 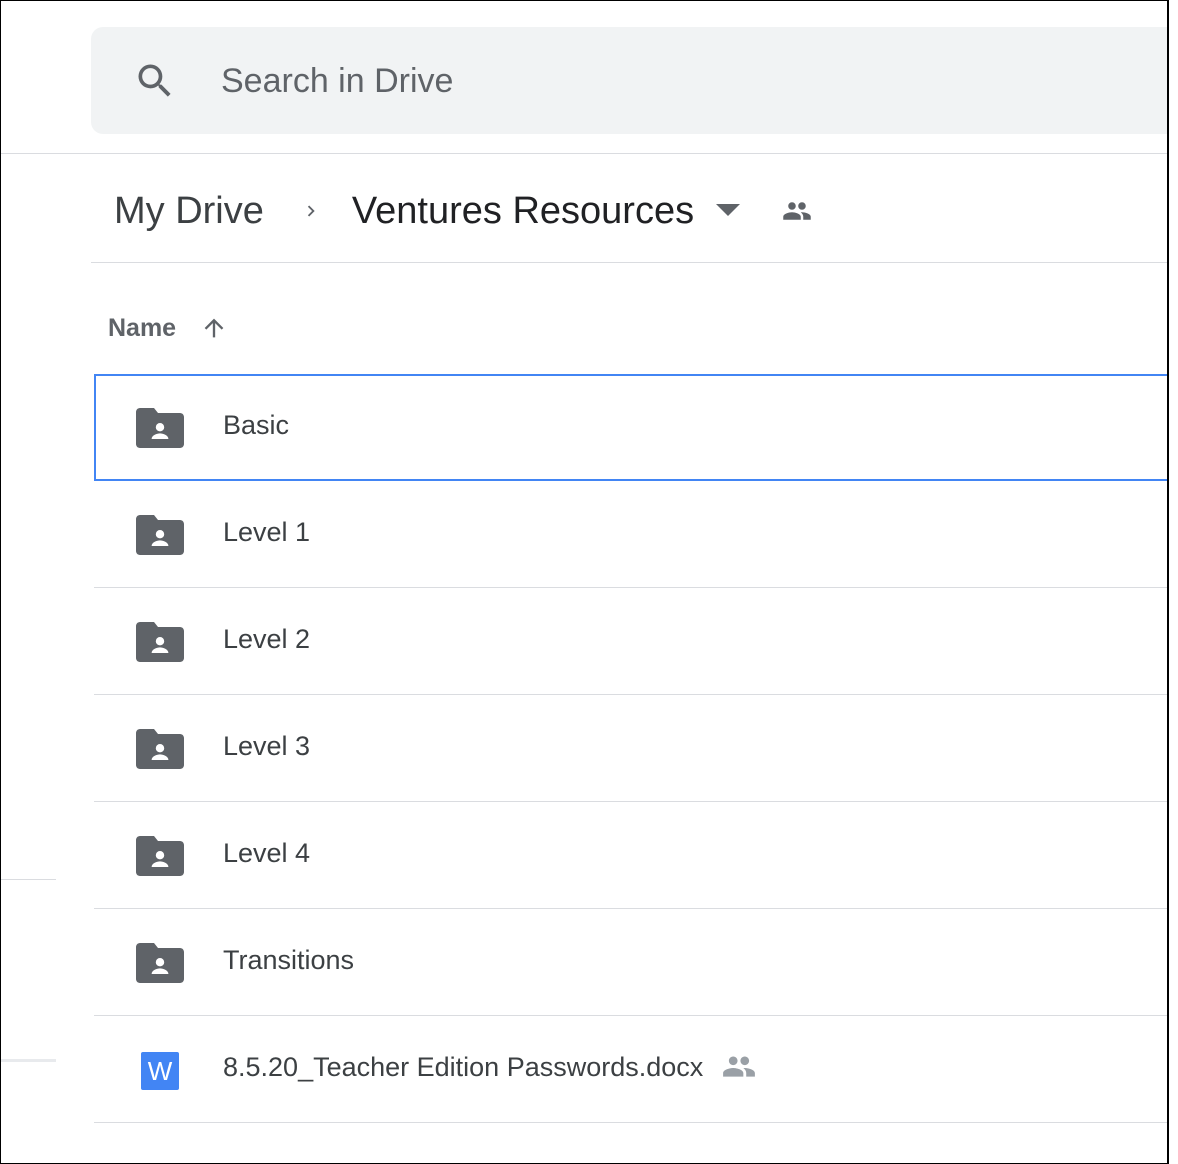 What do you see at coordinates (630, 534) in the screenshot?
I see `file-row: Level 1` at bounding box center [630, 534].